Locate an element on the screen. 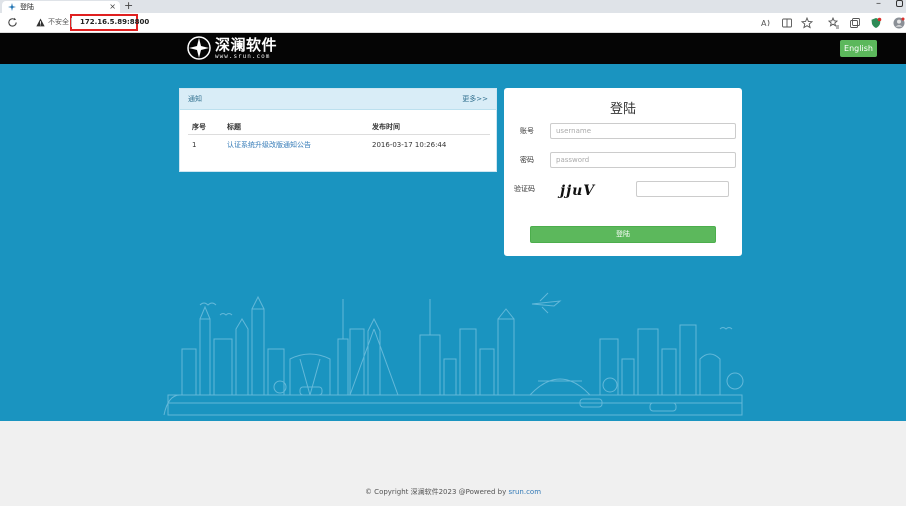 This screenshot has height=506, width=906. tab-close-icon: × is located at coordinates (112, 6).